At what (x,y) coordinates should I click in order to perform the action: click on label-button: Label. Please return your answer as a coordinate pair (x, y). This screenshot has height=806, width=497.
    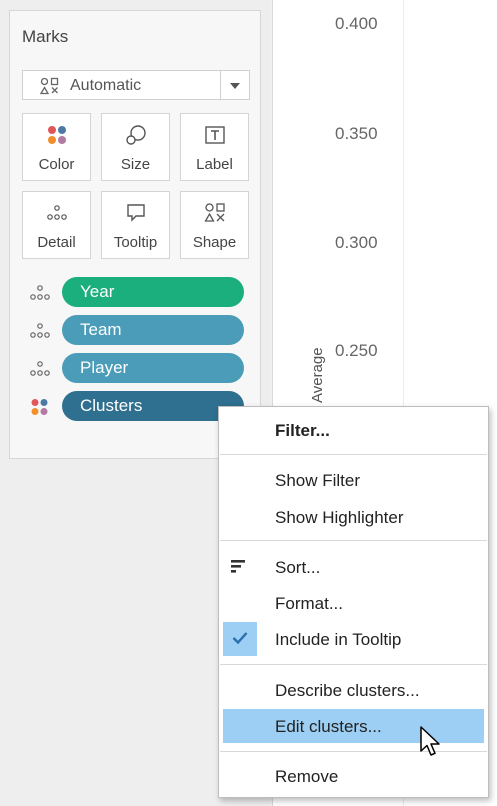
    Looking at the image, I should click on (214, 147).